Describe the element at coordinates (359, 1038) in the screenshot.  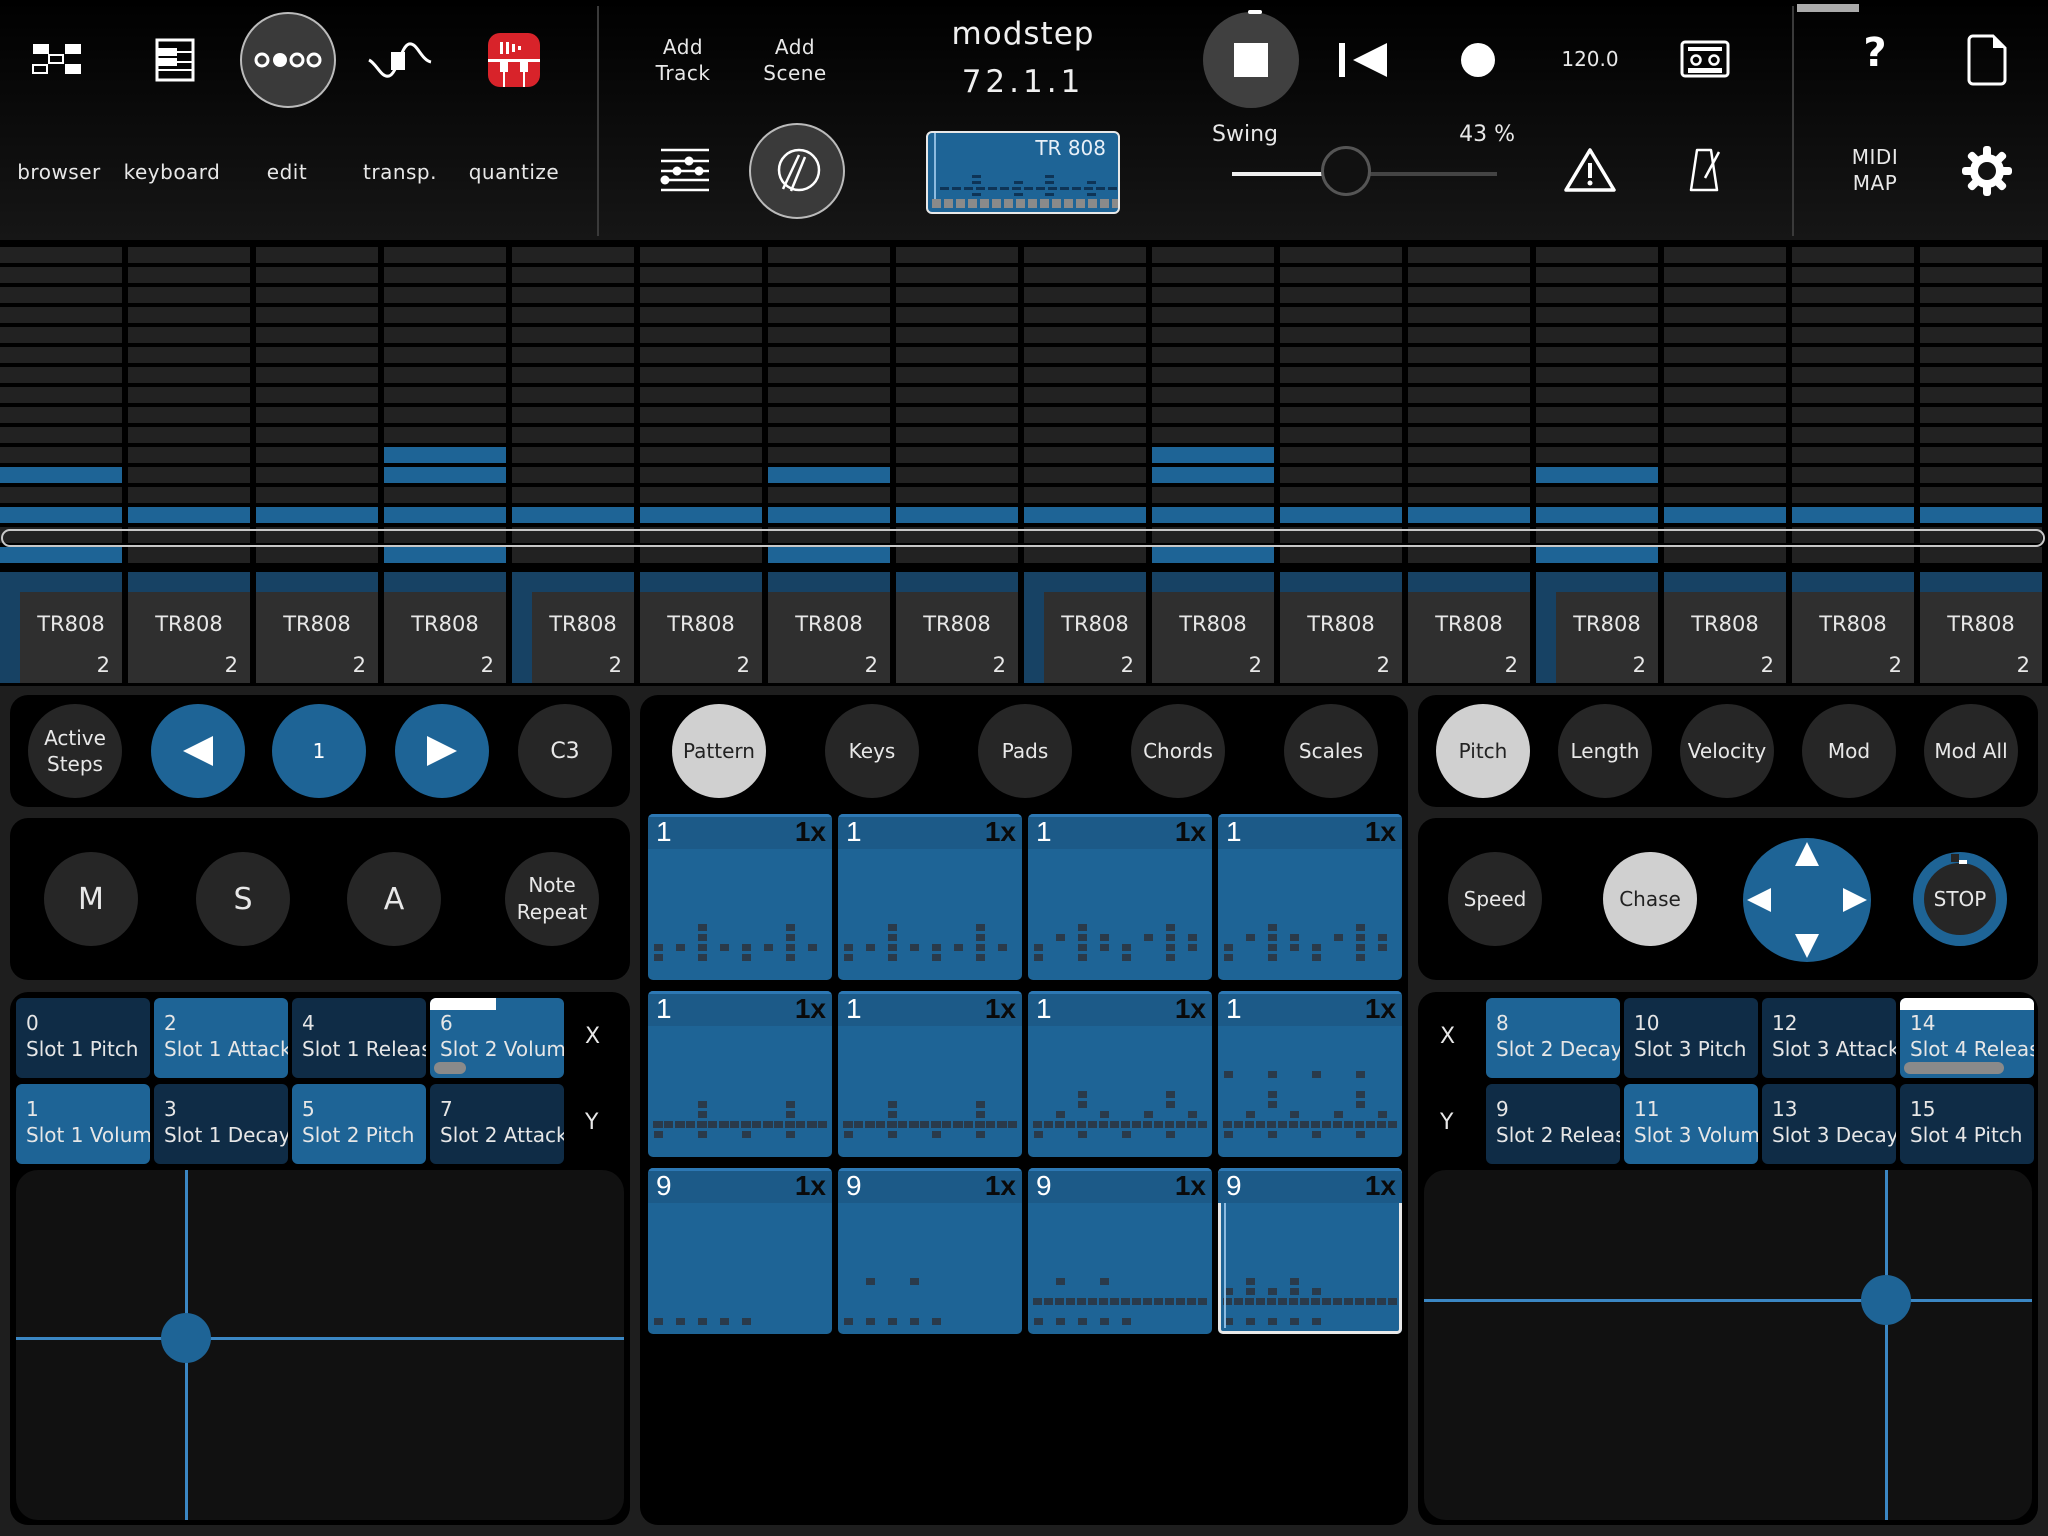
I see `mod-slot: 4 Slot 1 Releas` at that location.